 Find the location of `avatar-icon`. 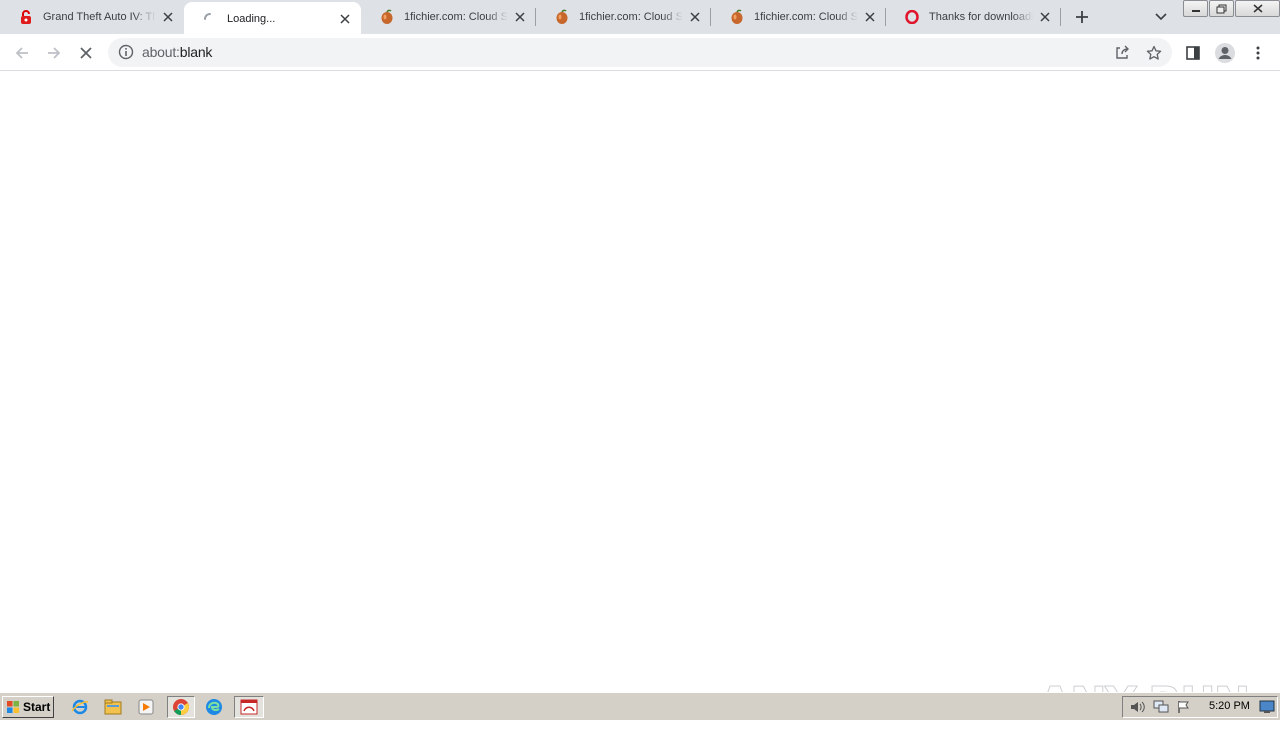

avatar-icon is located at coordinates (1225, 53).